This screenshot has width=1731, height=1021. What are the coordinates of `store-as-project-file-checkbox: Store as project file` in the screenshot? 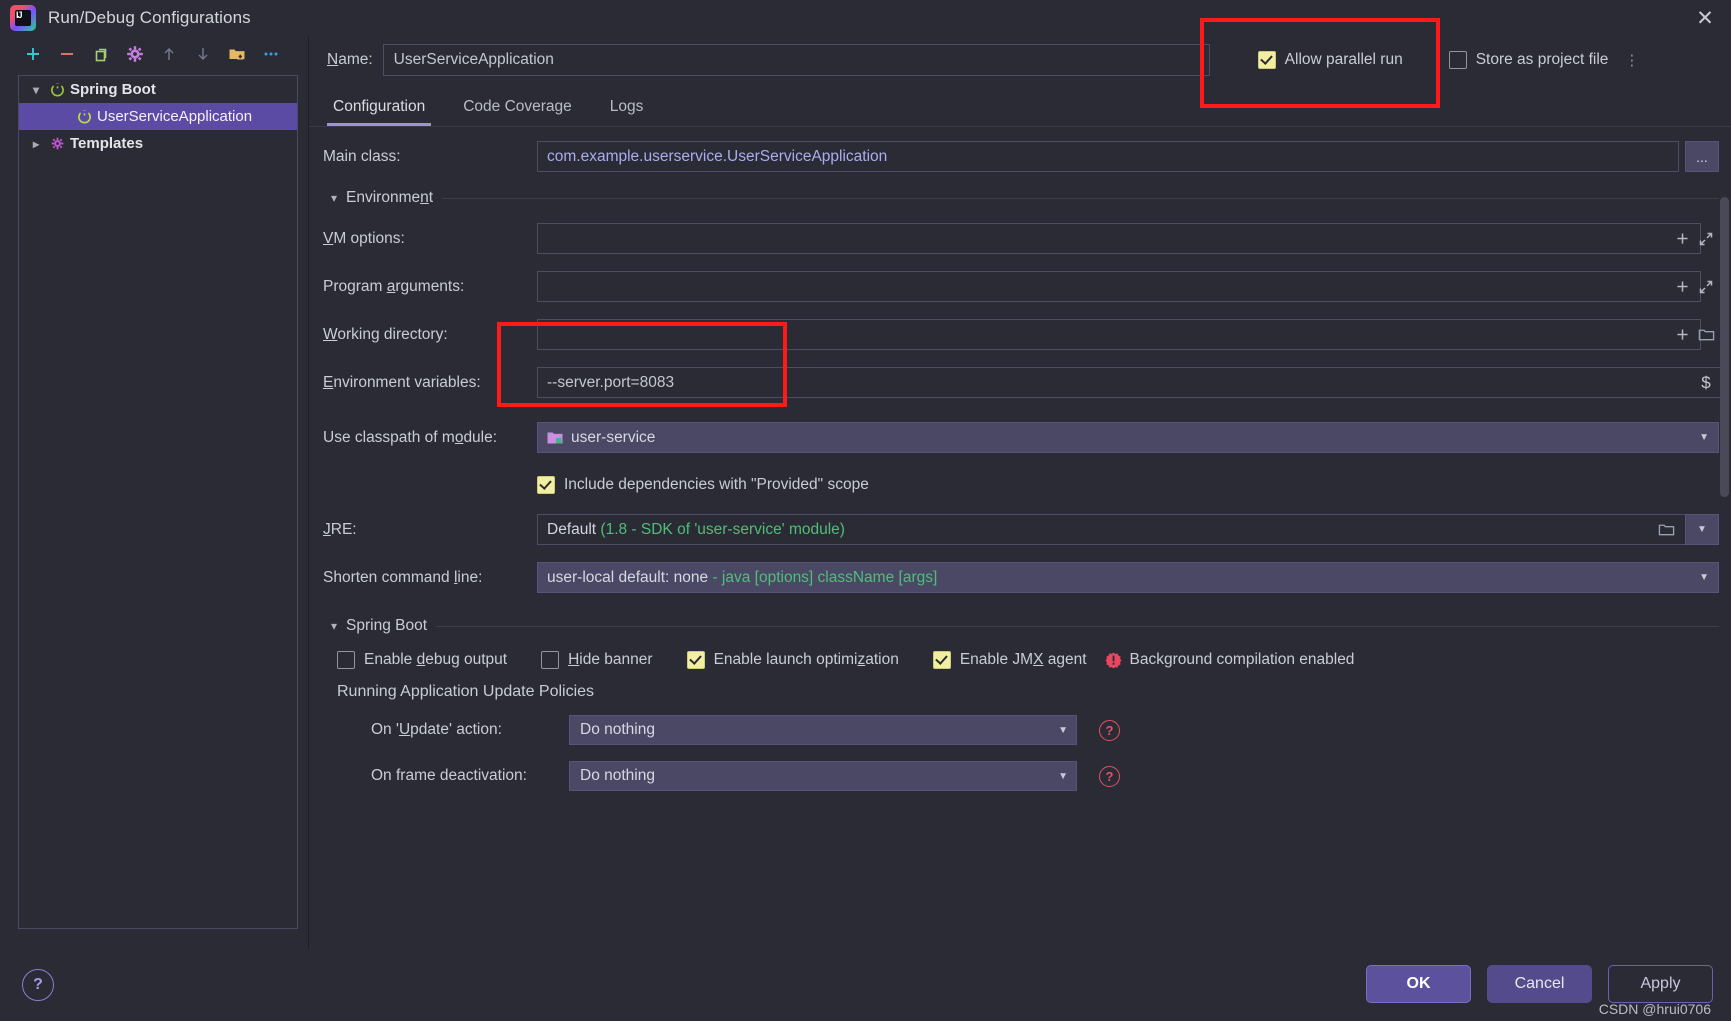 It's located at (1528, 60).